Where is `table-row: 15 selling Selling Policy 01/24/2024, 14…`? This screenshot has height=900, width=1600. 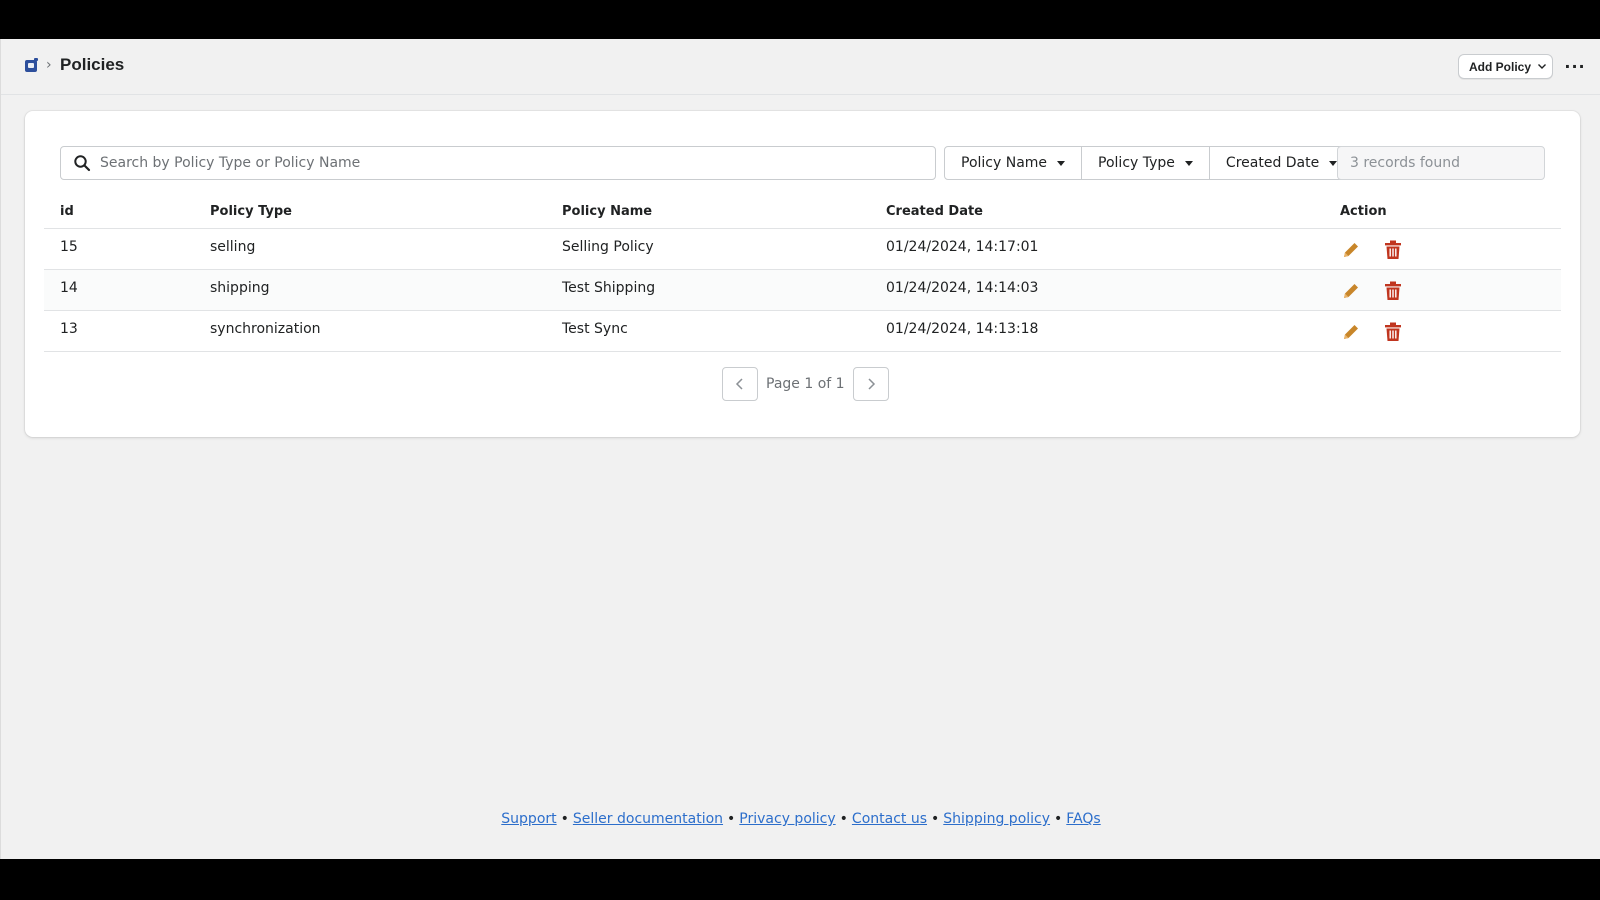 table-row: 15 selling Selling Policy 01/24/2024, 14… is located at coordinates (802, 249).